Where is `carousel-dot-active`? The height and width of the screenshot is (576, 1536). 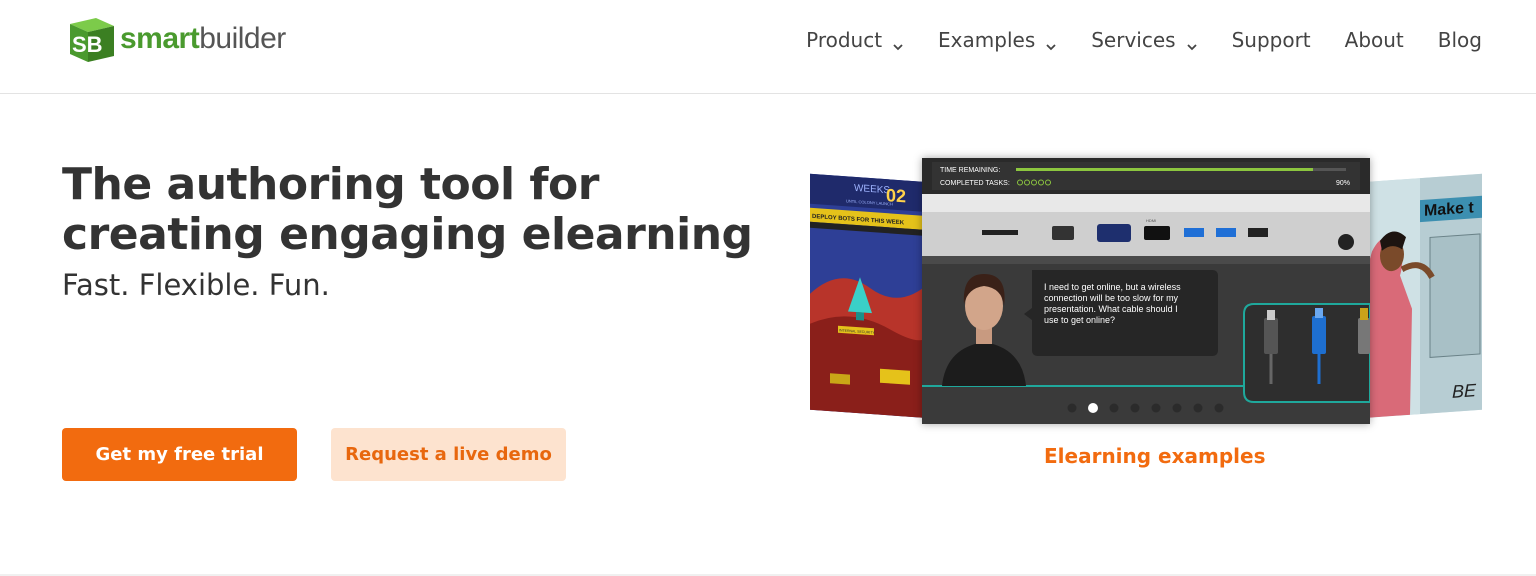 carousel-dot-active is located at coordinates (1093, 408).